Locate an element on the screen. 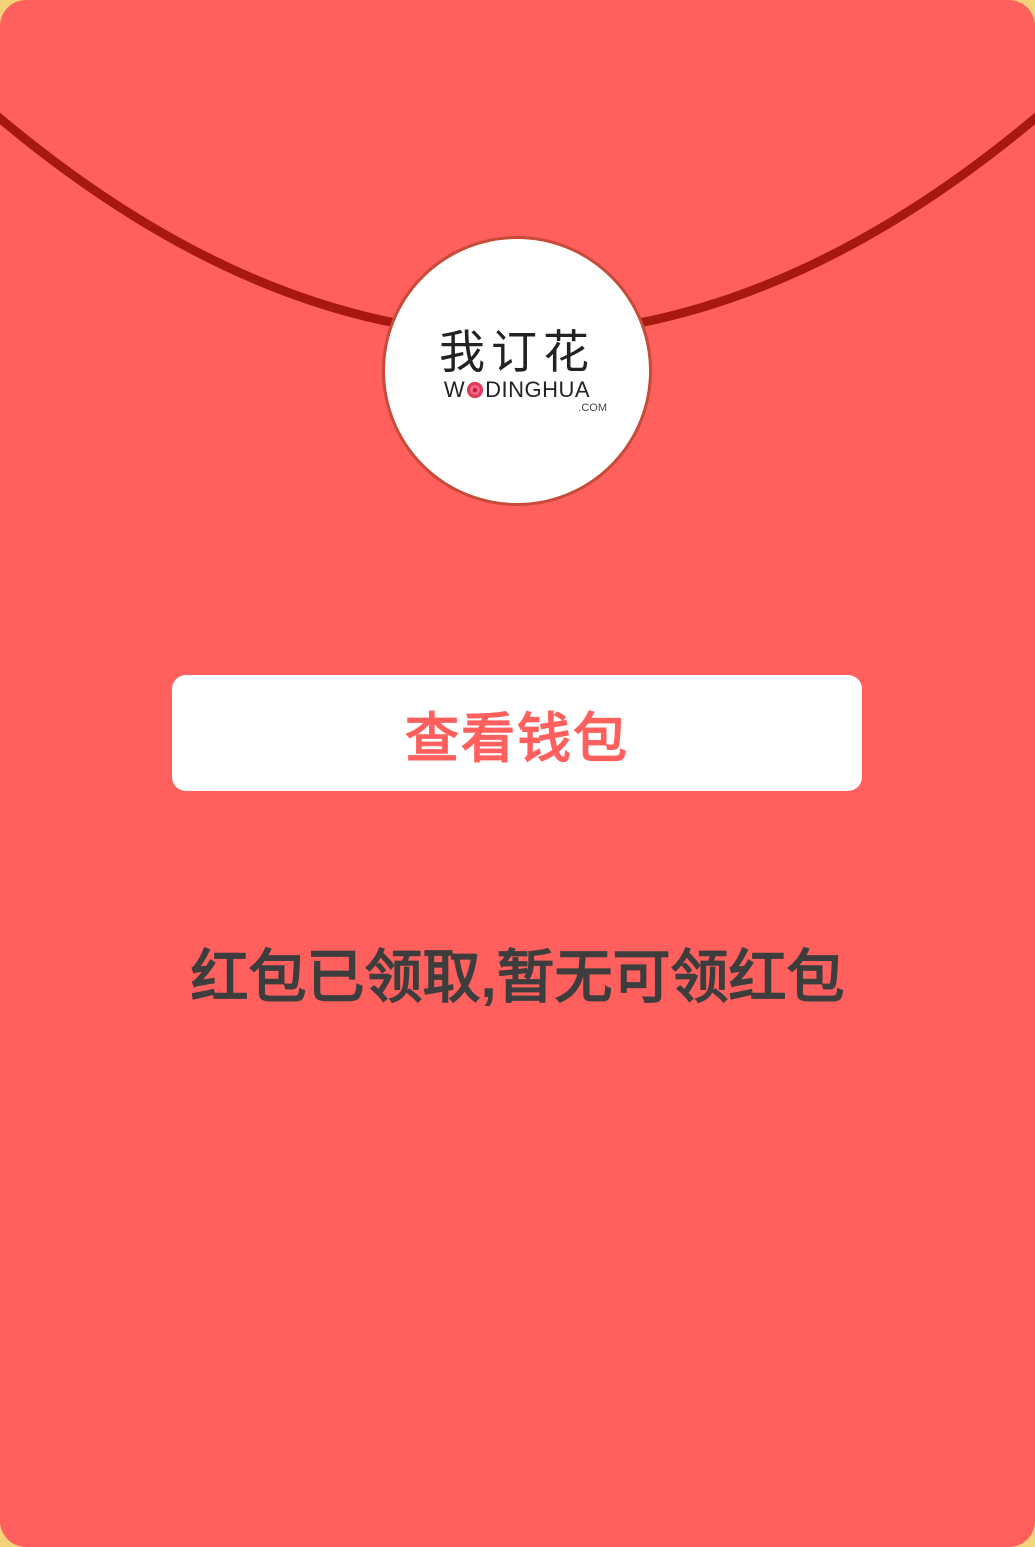  logo-chinese-text: 我订花 is located at coordinates (517, 351).